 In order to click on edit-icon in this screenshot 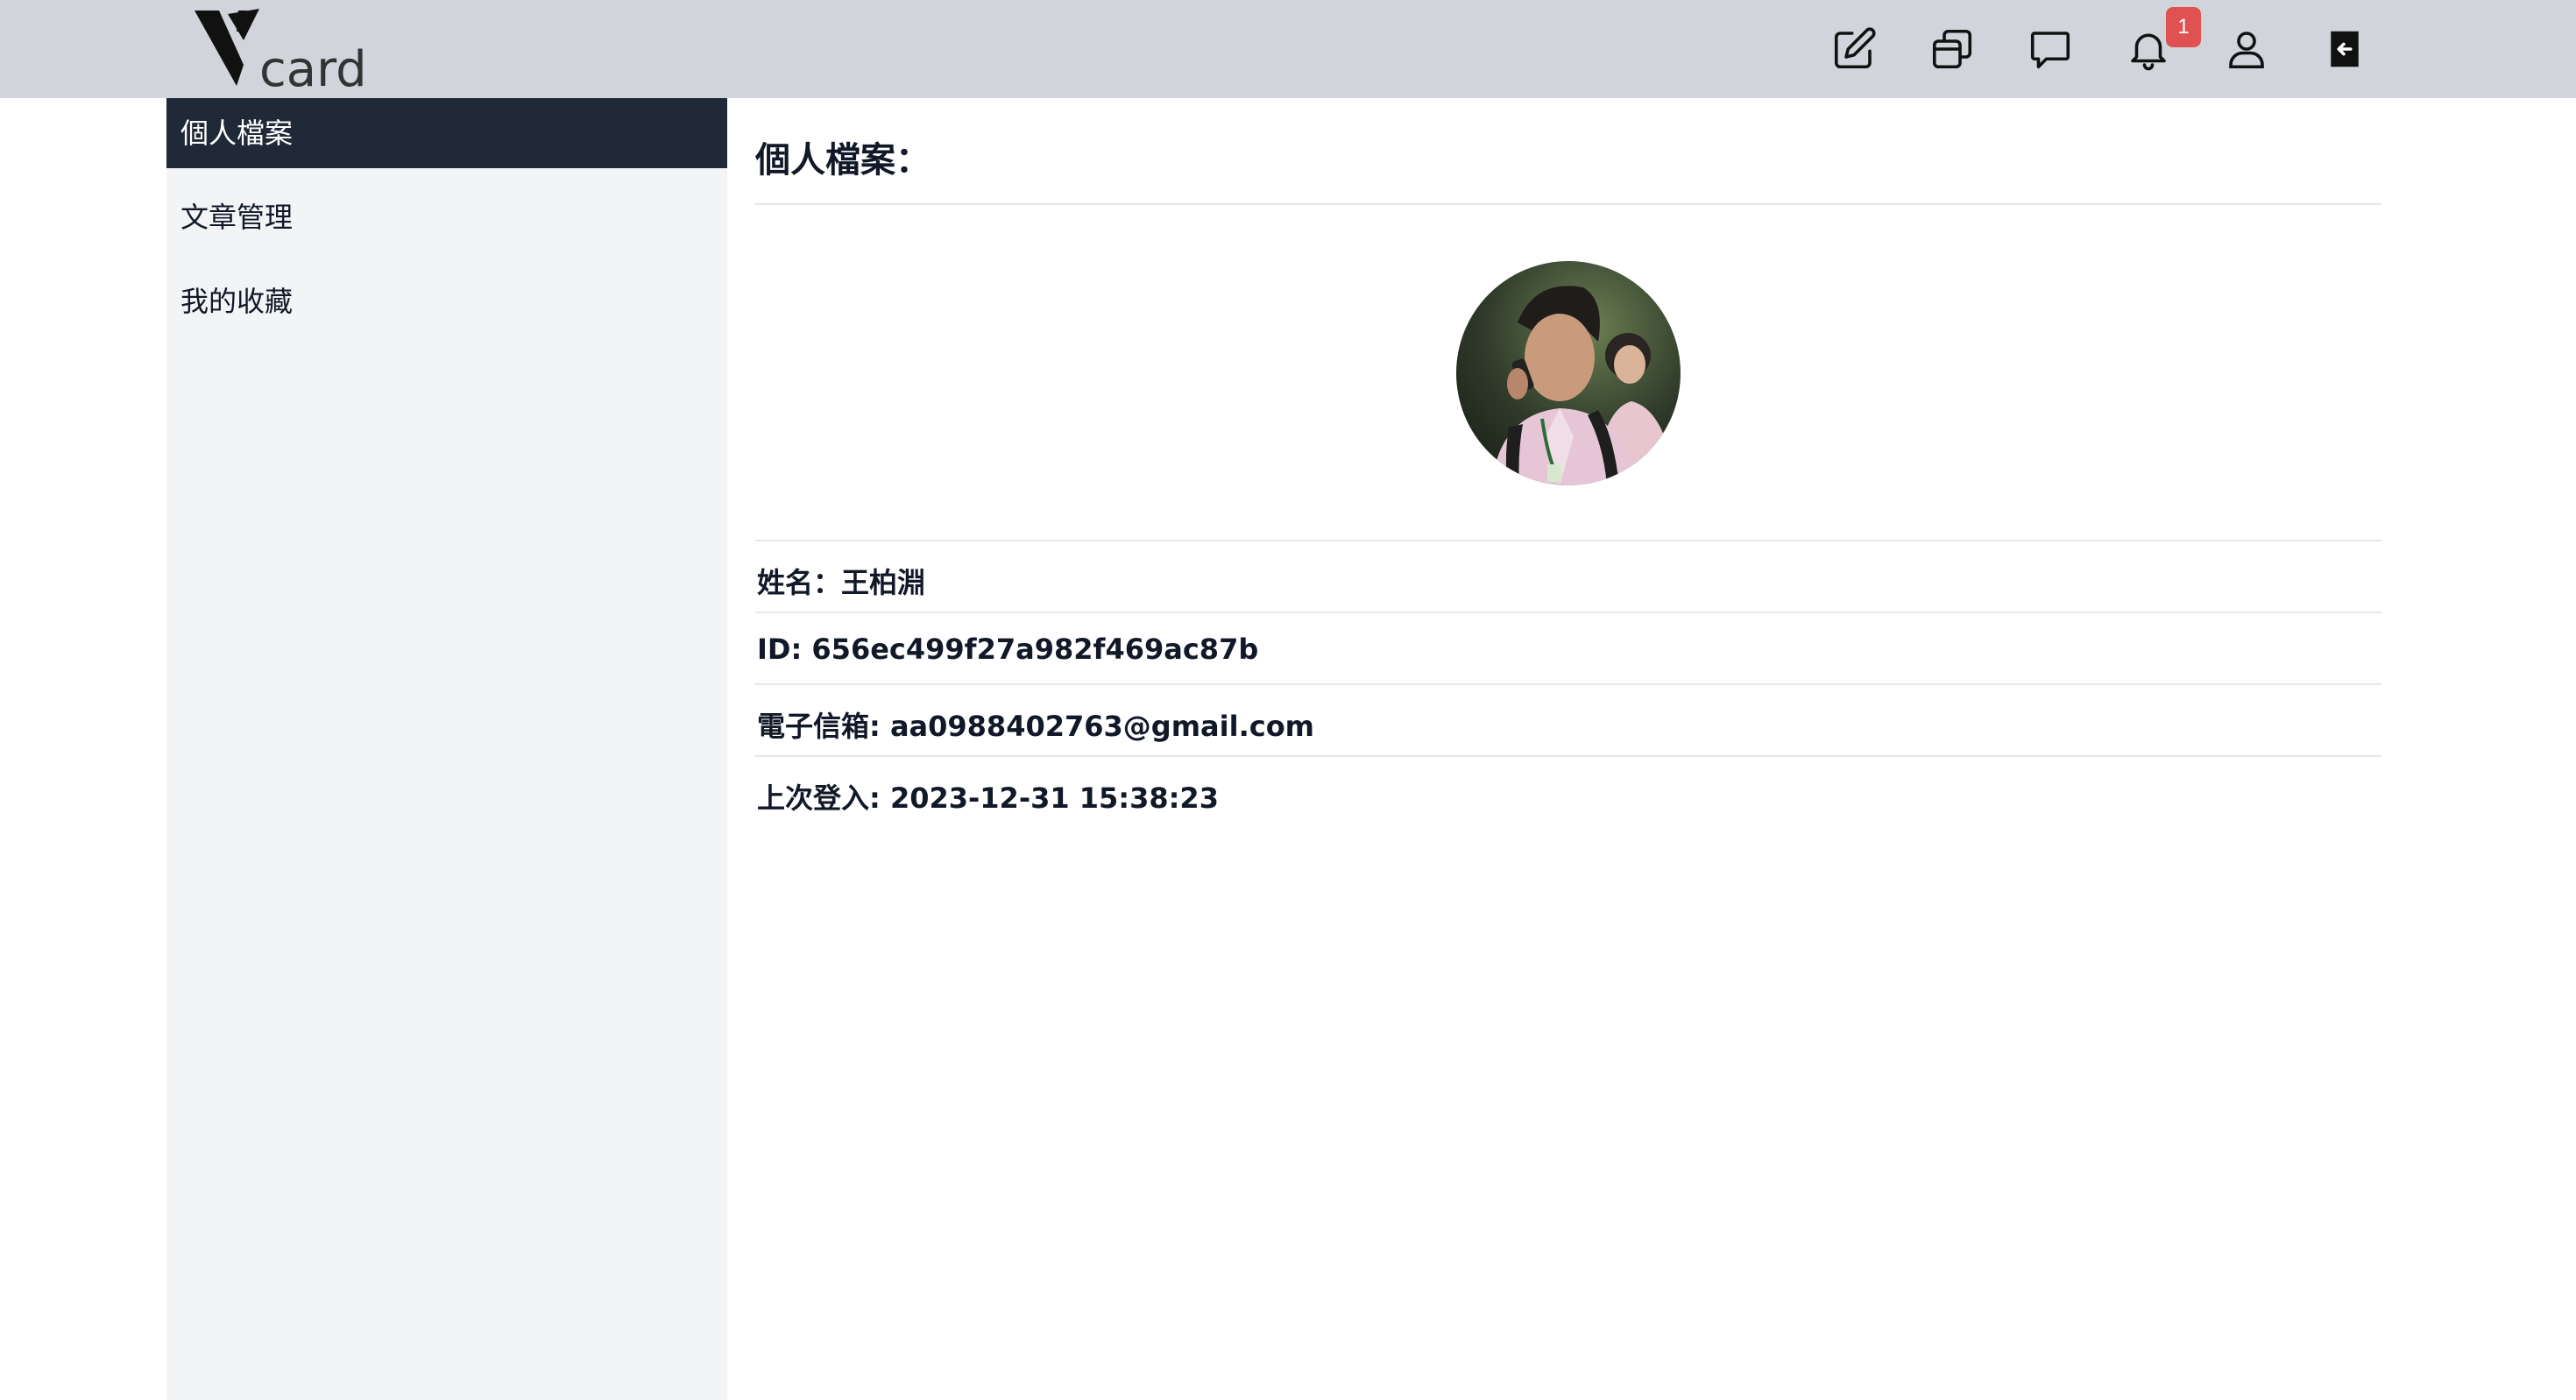, I will do `click(1854, 49)`.